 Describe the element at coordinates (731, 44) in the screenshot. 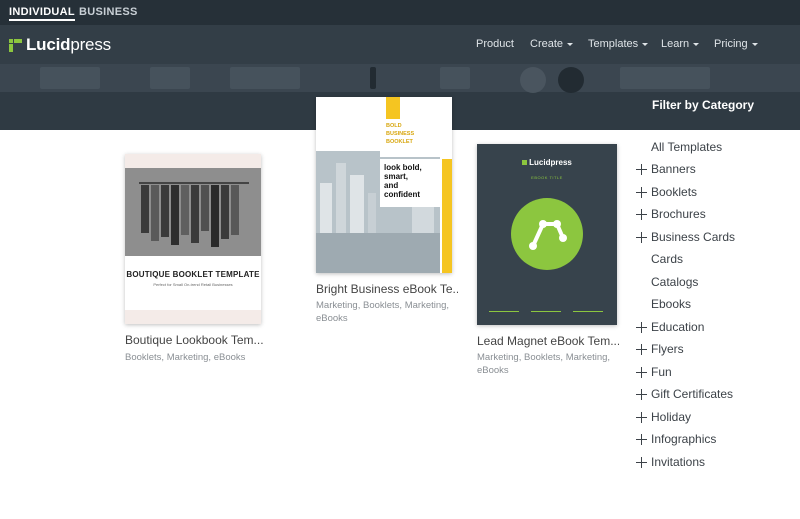

I see `nav-pricing-label: Pricing` at that location.